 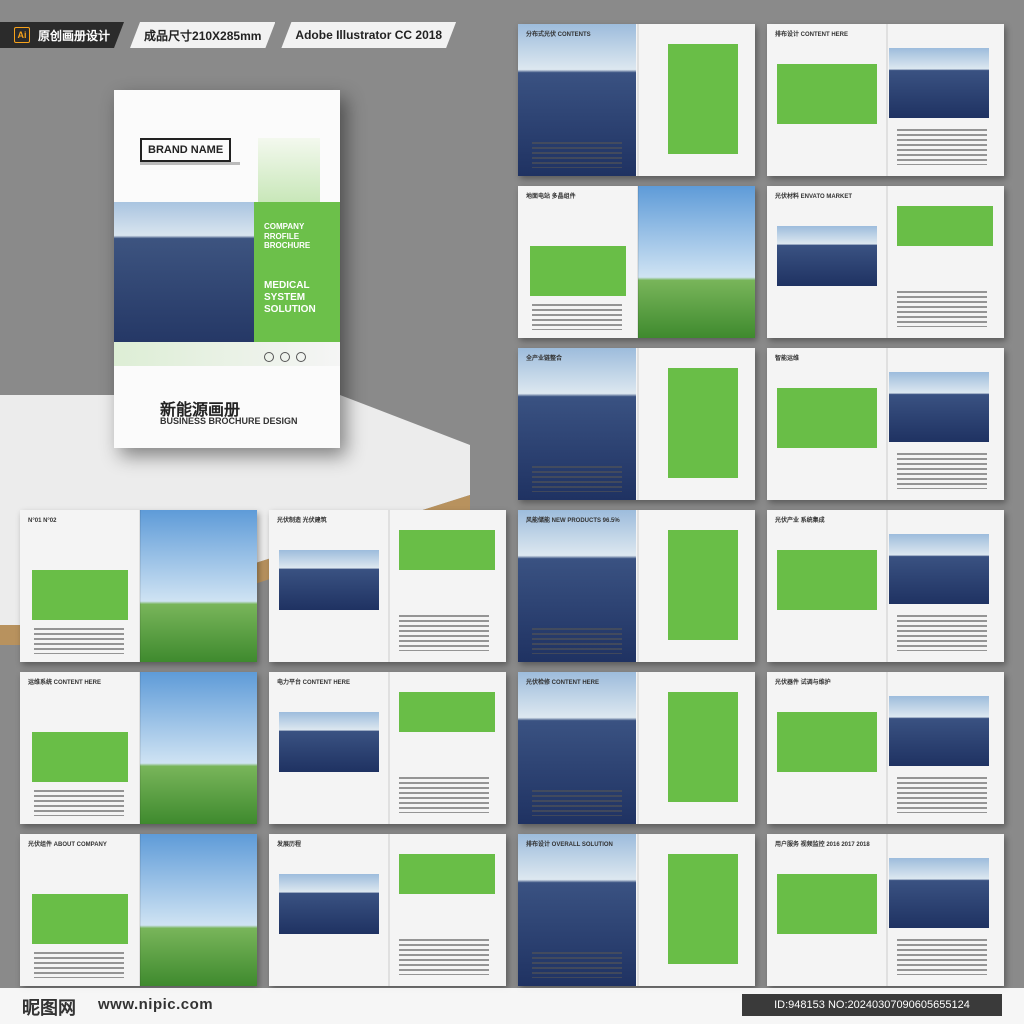 I want to click on spread-title: 智能运维, so click(x=787, y=359).